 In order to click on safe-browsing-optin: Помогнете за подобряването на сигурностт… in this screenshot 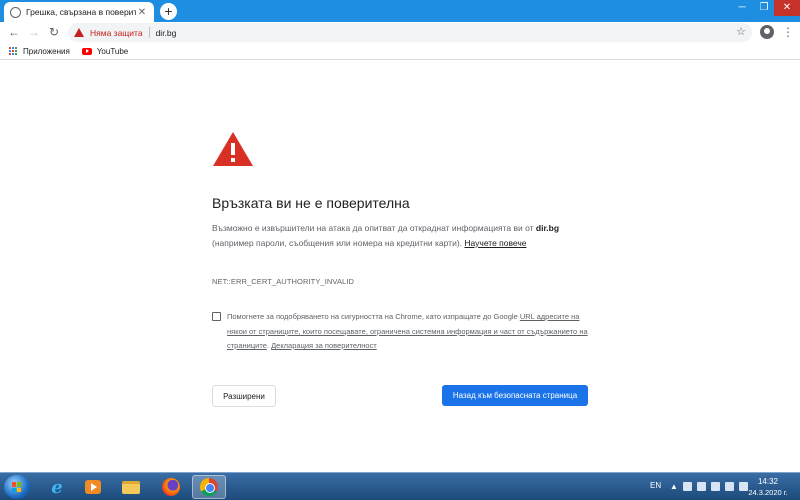, I will do `click(402, 332)`.